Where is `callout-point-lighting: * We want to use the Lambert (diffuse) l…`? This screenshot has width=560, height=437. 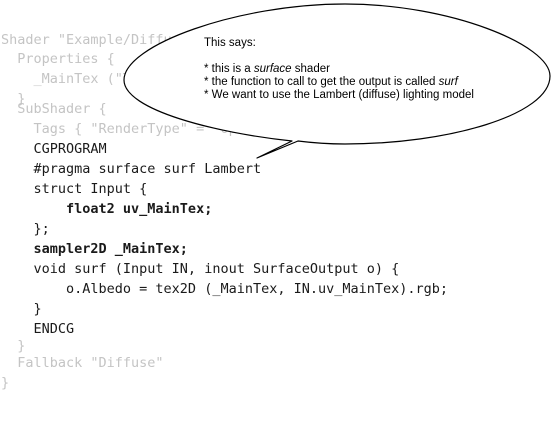
callout-point-lighting: * We want to use the Lambert (diffuse) l… is located at coordinates (339, 95).